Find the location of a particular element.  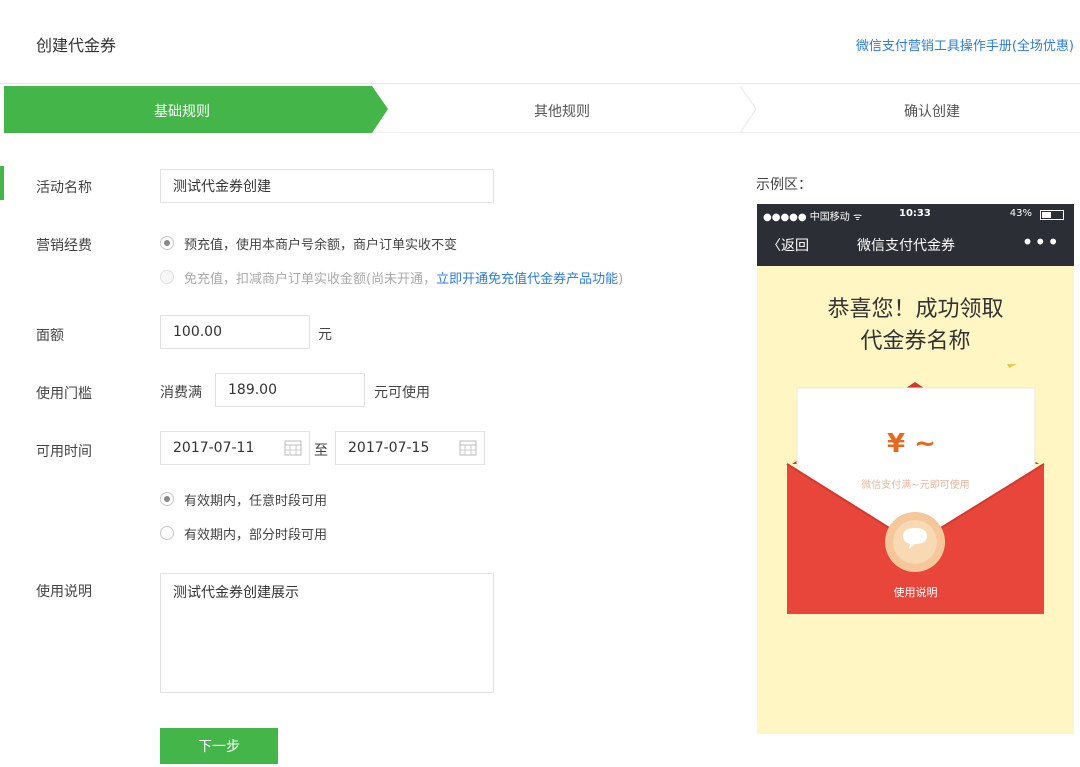

step-indicator: 基础规则 其他规则 确认创建 is located at coordinates (542, 109).